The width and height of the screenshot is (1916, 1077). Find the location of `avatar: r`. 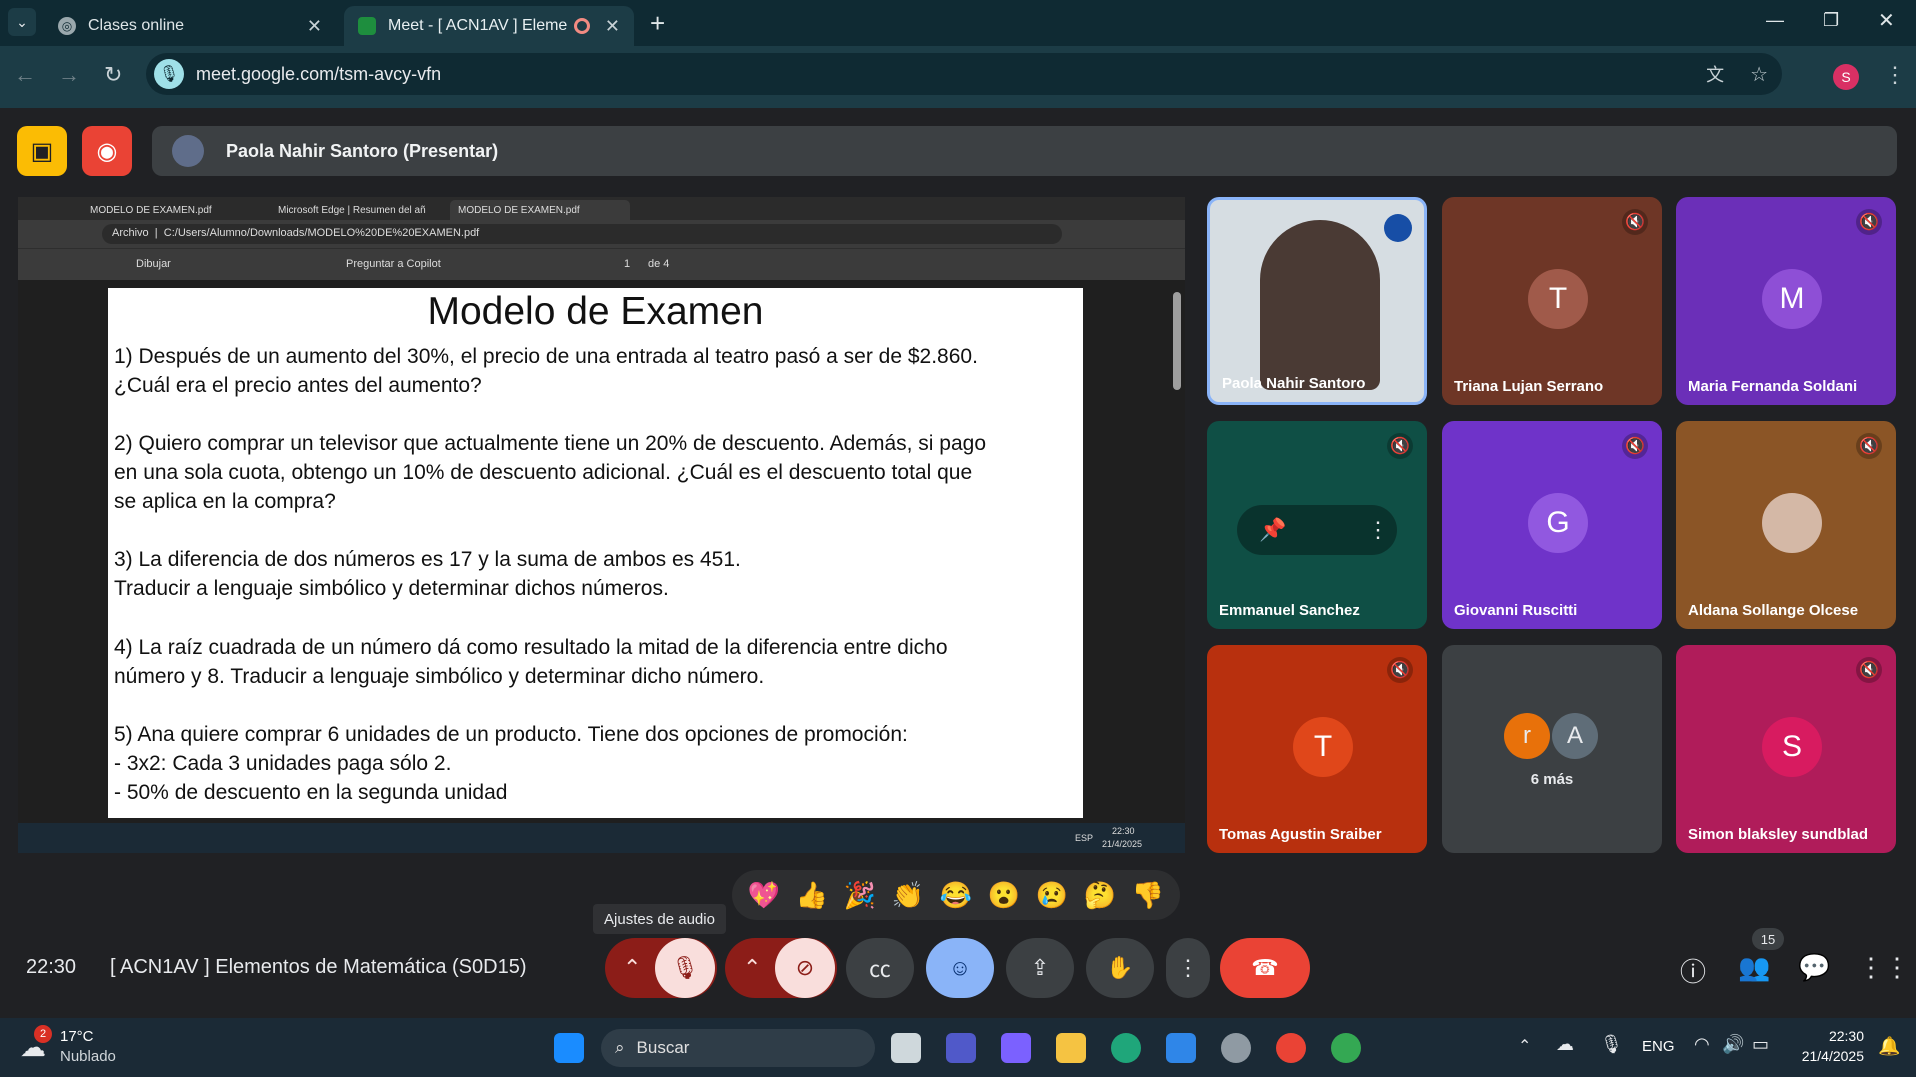

avatar: r is located at coordinates (1527, 736).